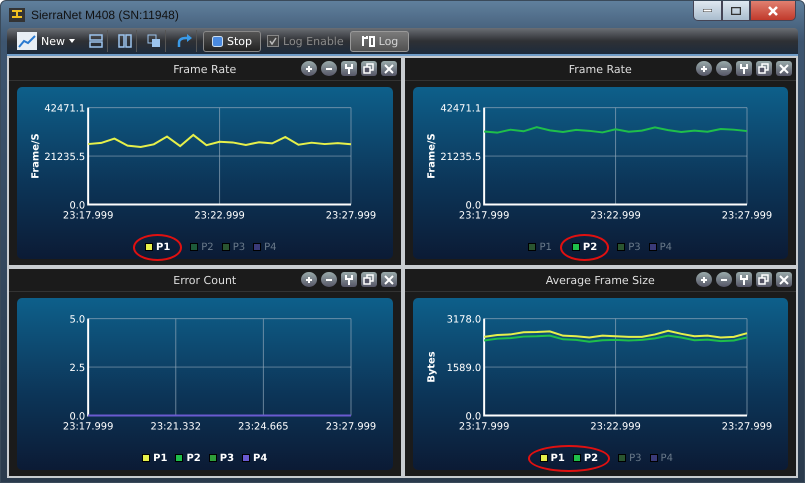 This screenshot has width=805, height=483. Describe the element at coordinates (77, 320) in the screenshot. I see `y-tick-label: 5.0` at that location.